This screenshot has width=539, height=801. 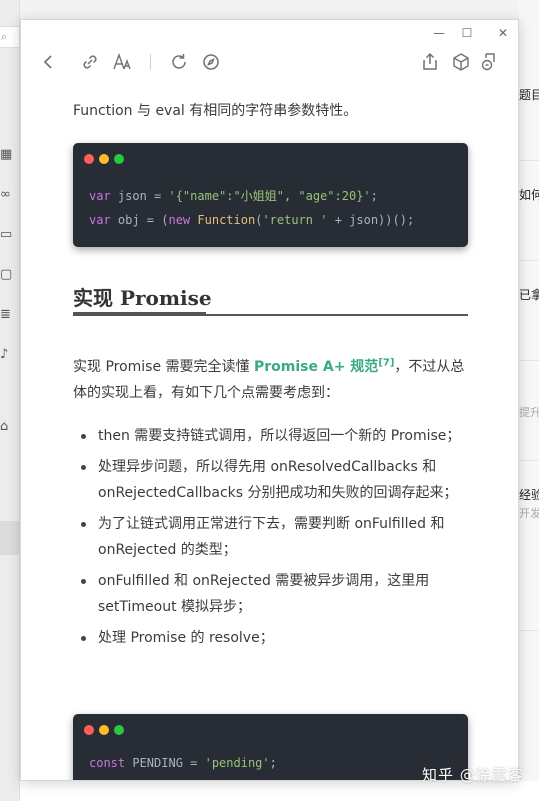 What do you see at coordinates (7, 275) in the screenshot?
I see `card-nav-icon: ▢` at bounding box center [7, 275].